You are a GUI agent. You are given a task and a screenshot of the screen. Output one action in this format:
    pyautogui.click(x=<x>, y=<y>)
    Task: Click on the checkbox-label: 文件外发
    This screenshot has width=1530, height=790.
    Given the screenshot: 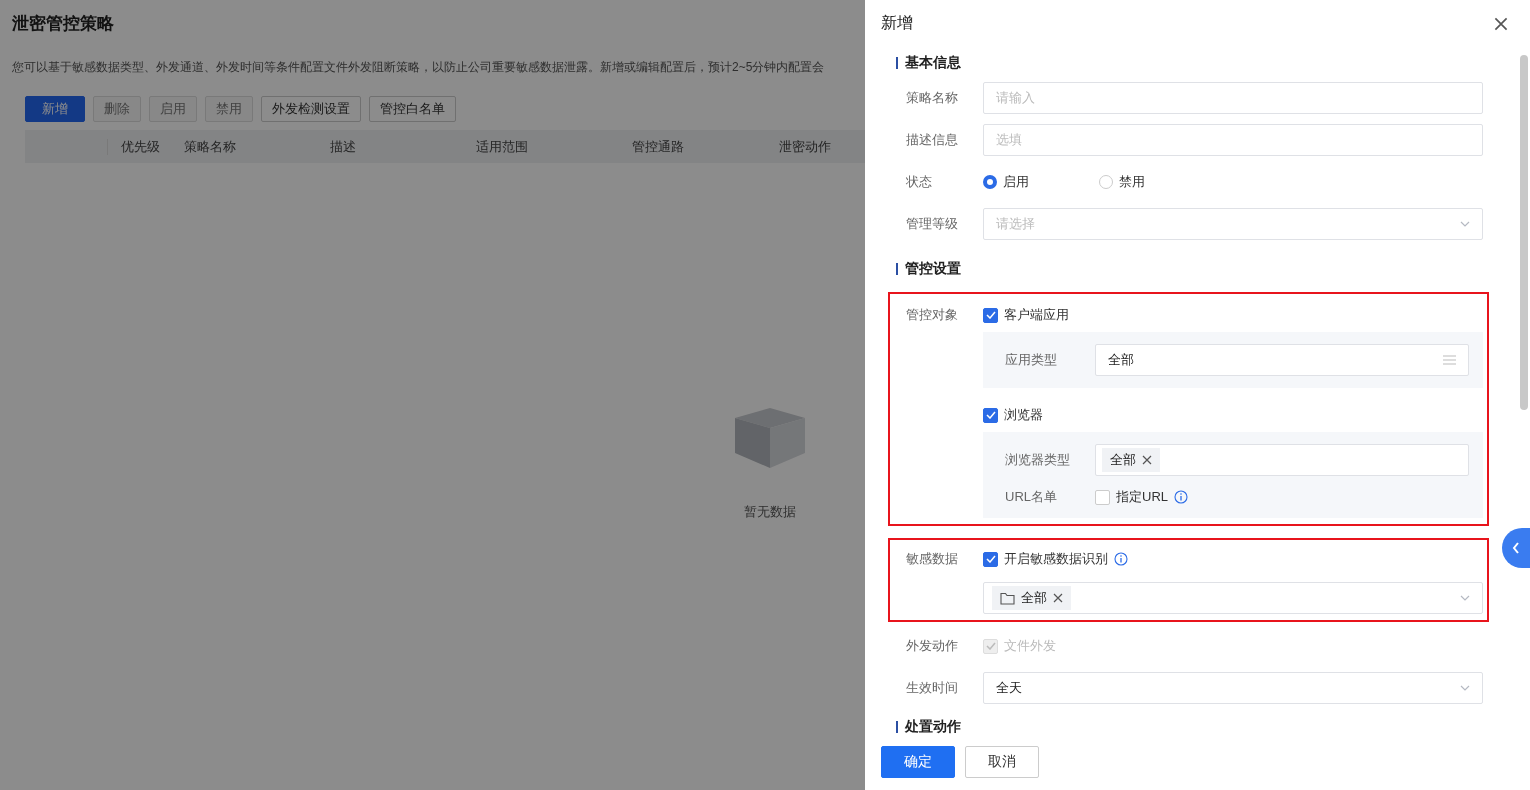 What is the action you would take?
    pyautogui.click(x=1030, y=646)
    